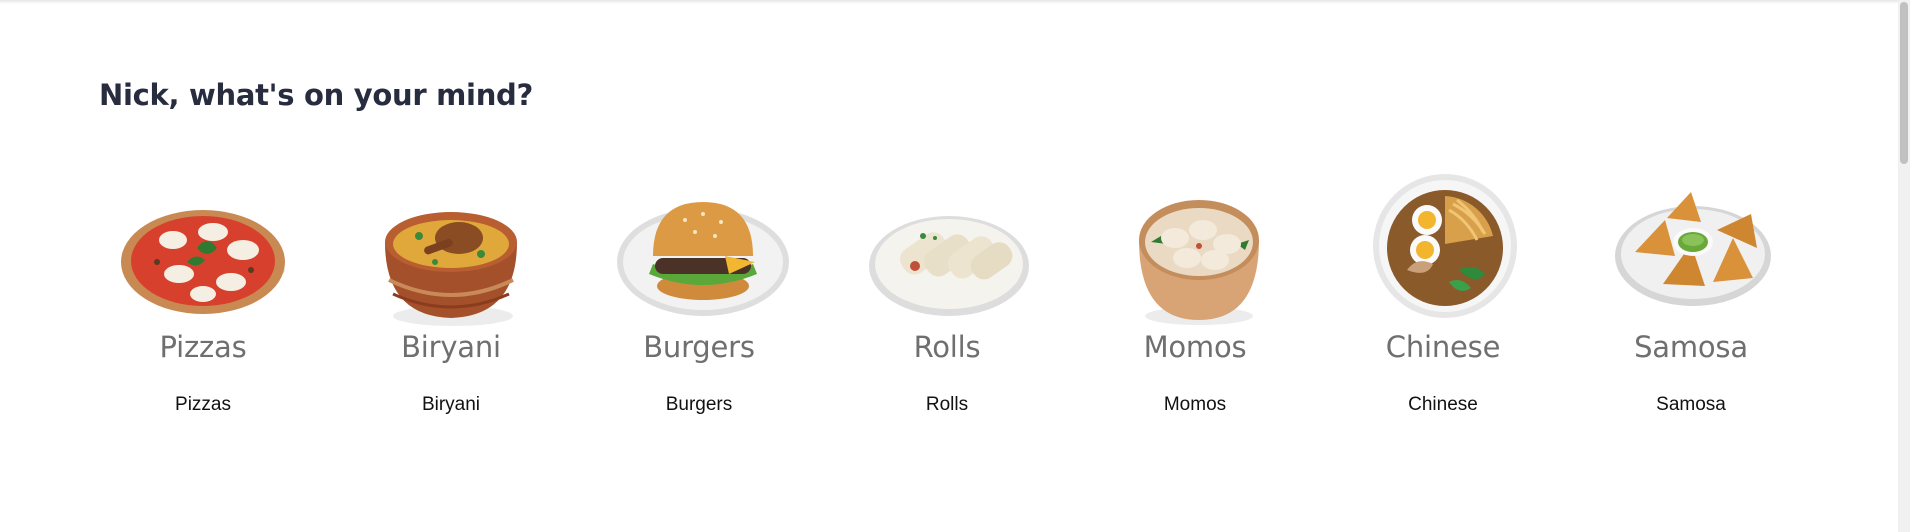 The width and height of the screenshot is (1910, 532). I want to click on rolls-icon, so click(949, 266).